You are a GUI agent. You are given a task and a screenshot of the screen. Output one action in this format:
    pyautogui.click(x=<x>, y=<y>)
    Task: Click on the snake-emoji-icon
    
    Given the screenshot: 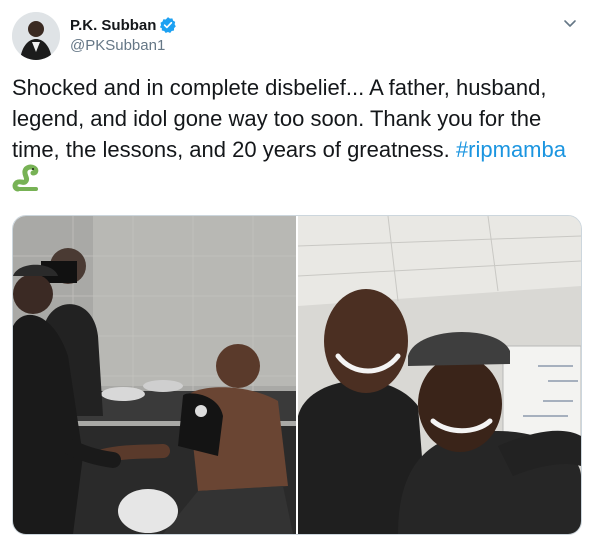 What is the action you would take?
    pyautogui.click(x=26, y=178)
    